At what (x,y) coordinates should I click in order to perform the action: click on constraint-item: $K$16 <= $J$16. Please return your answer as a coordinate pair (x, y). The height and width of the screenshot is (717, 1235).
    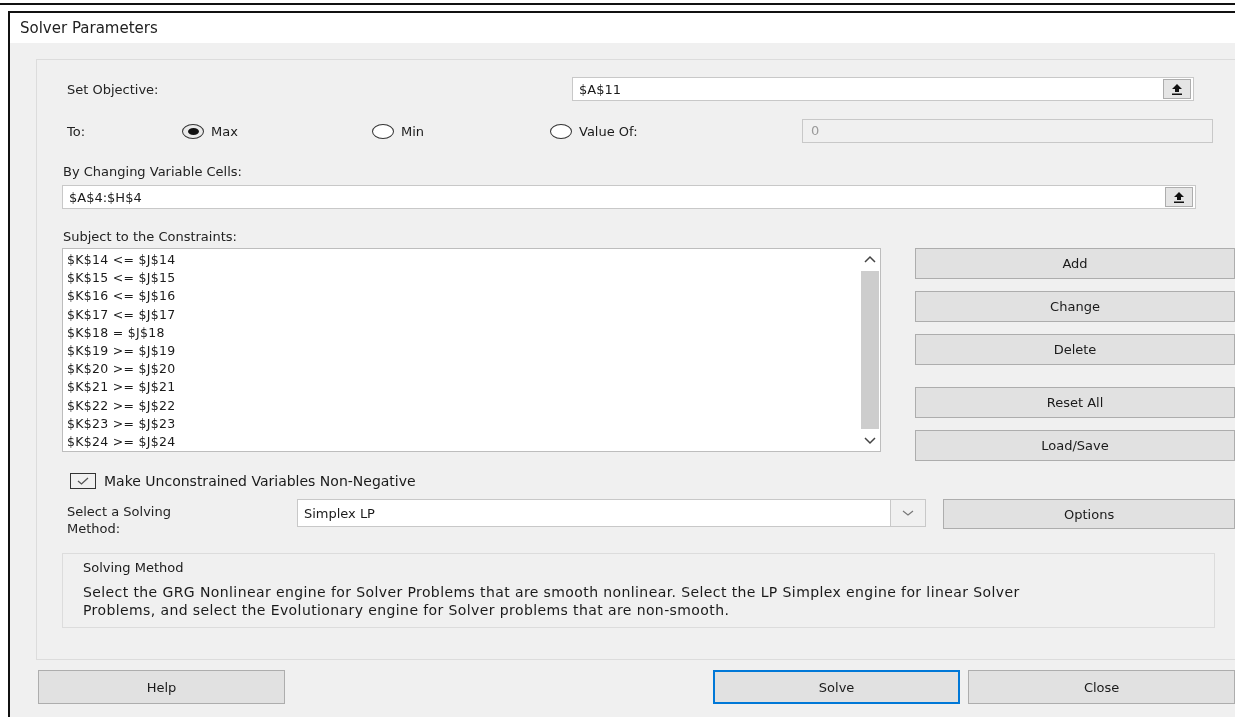
    Looking at the image, I should click on (121, 296).